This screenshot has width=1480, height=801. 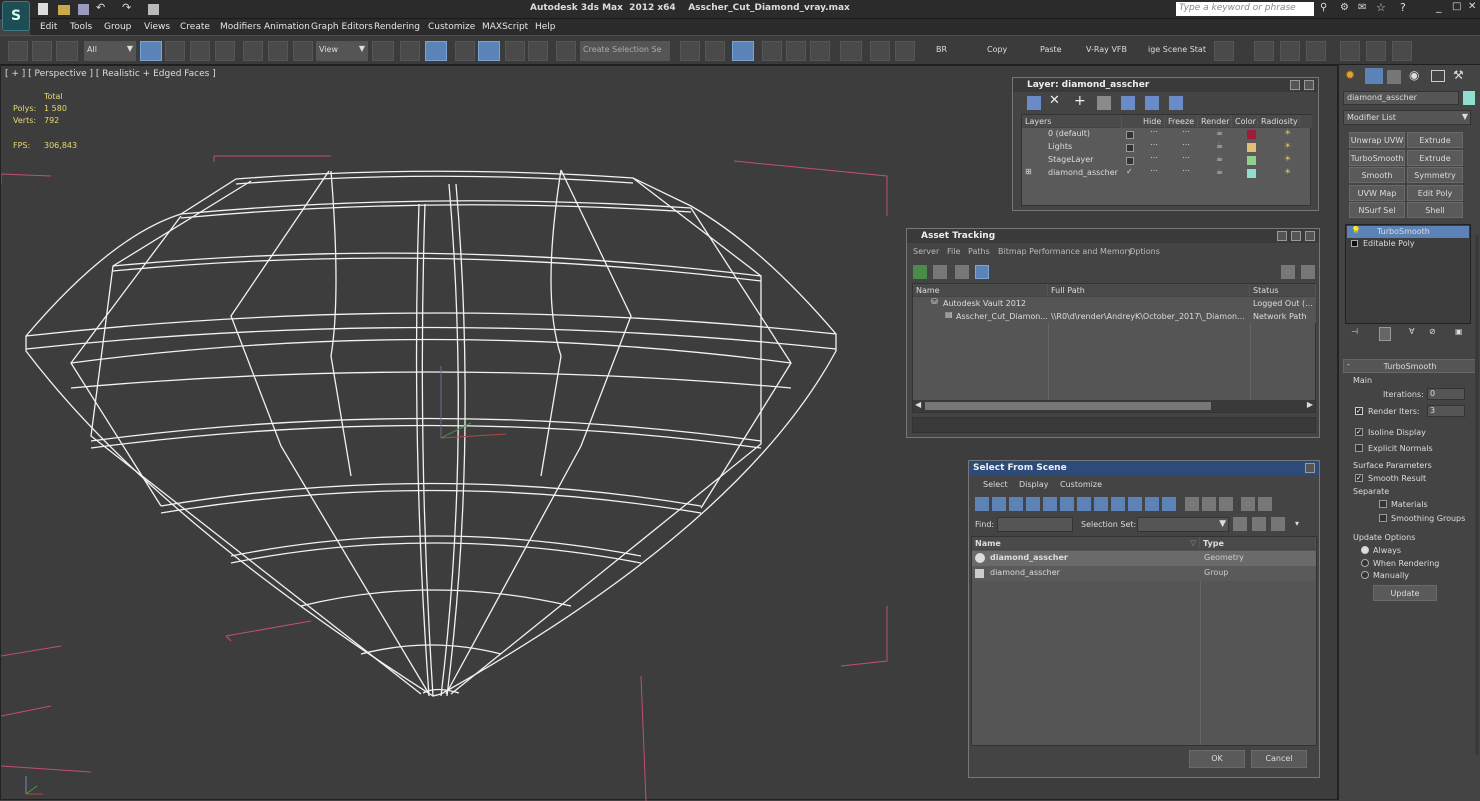 I want to click on layer-name: StageLayer, so click(x=1070, y=159).